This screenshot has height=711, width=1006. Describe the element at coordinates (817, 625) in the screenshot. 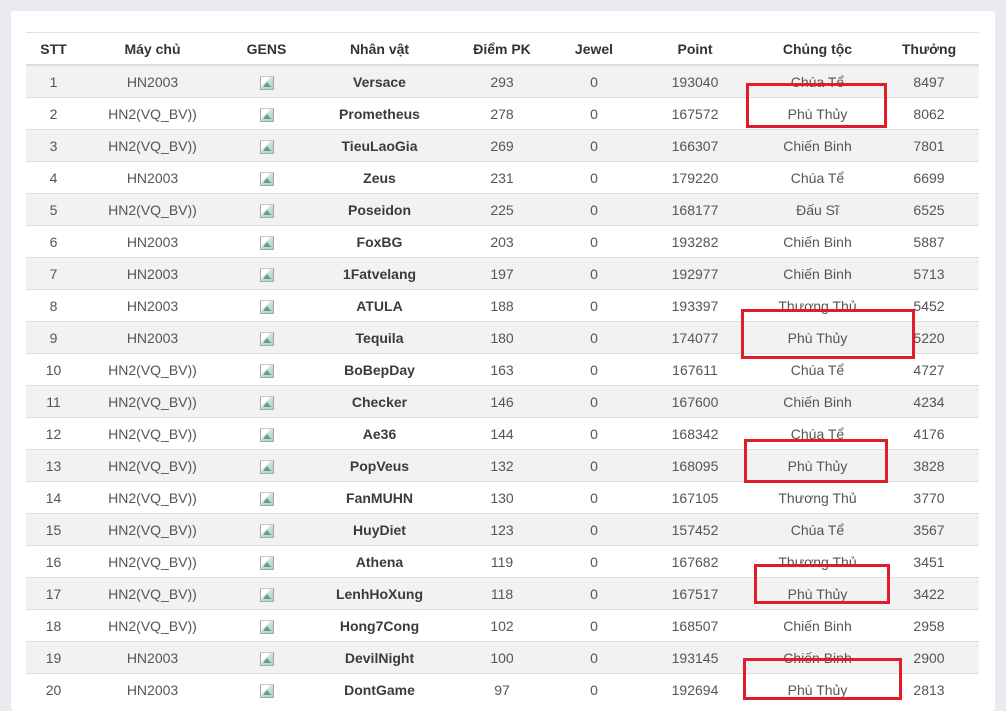

I see `cell-race: Chiến Binh` at that location.